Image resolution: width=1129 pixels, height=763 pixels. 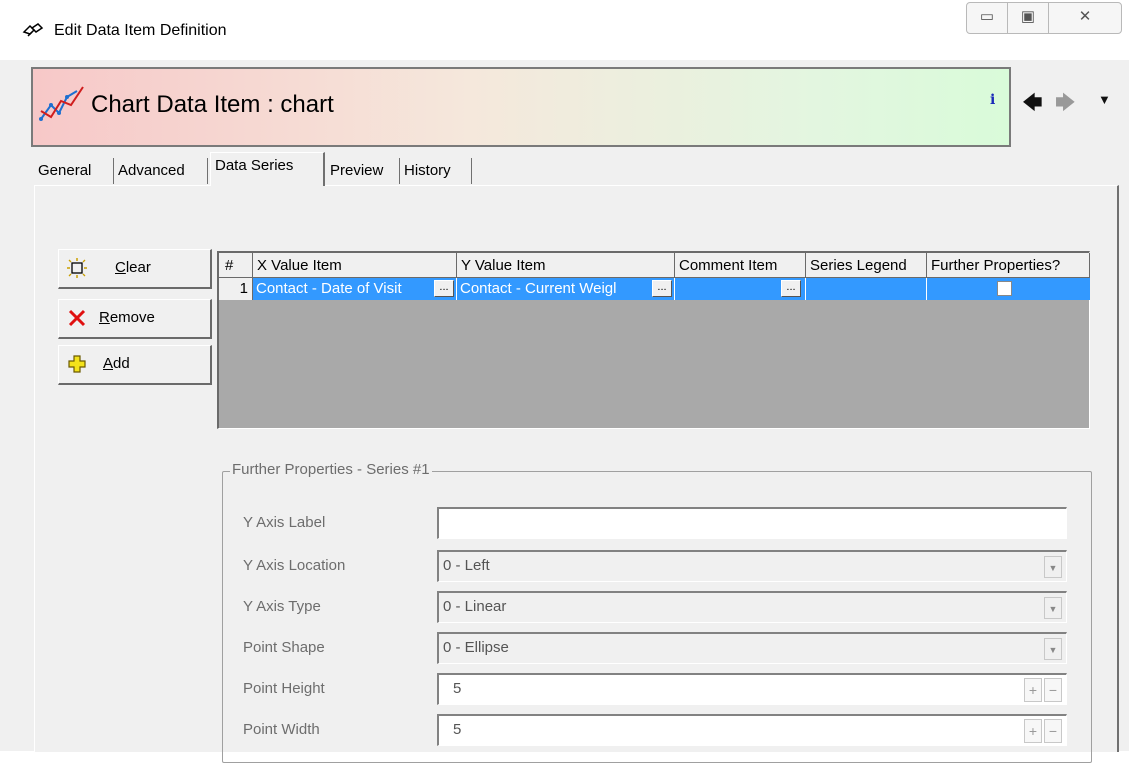 I want to click on title-bar: Edit Data Item Definition ▭ ▣ ✕, so click(x=564, y=30).